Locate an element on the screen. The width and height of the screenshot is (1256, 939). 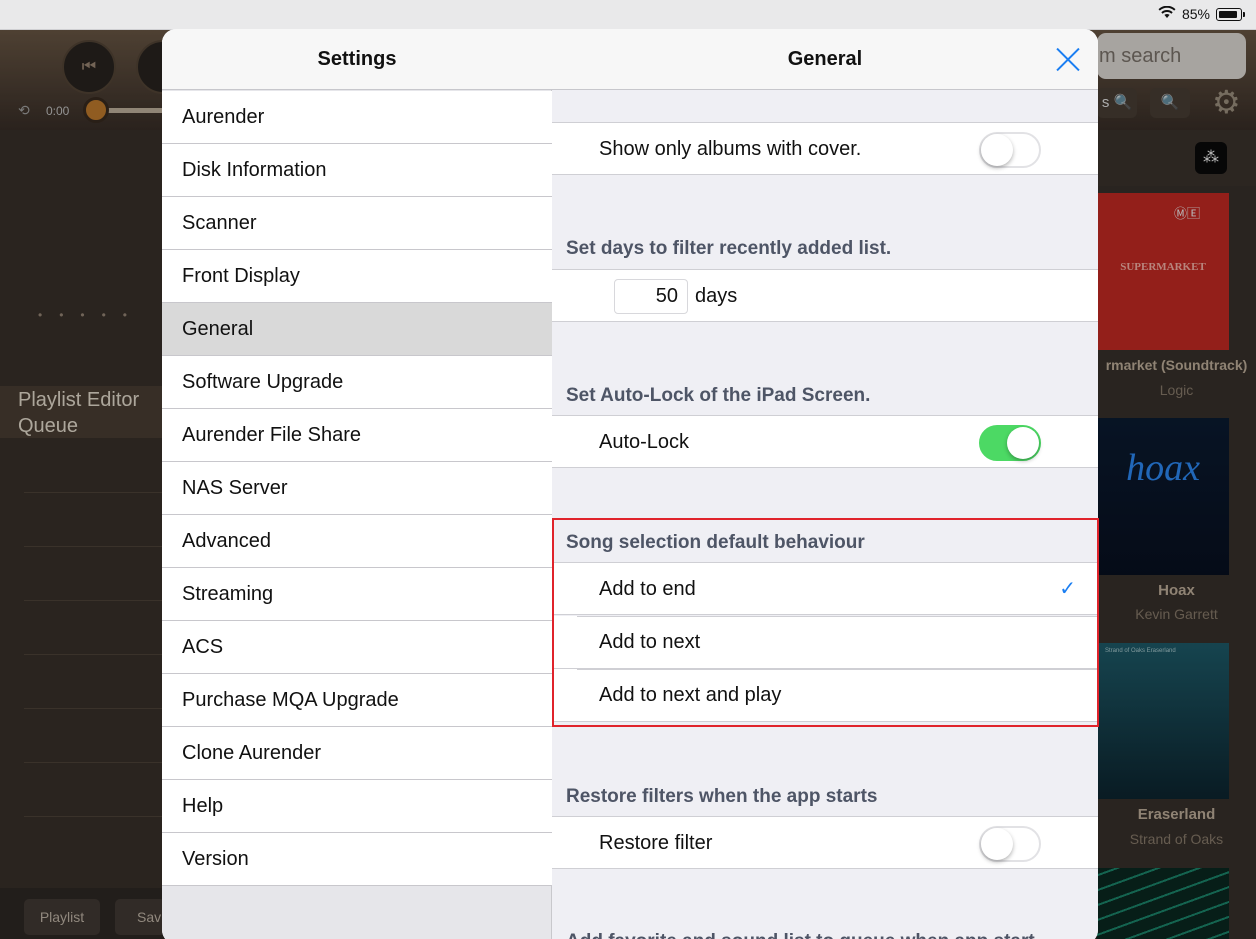
checkmark-icon: ✓ is located at coordinates (1067, 589).